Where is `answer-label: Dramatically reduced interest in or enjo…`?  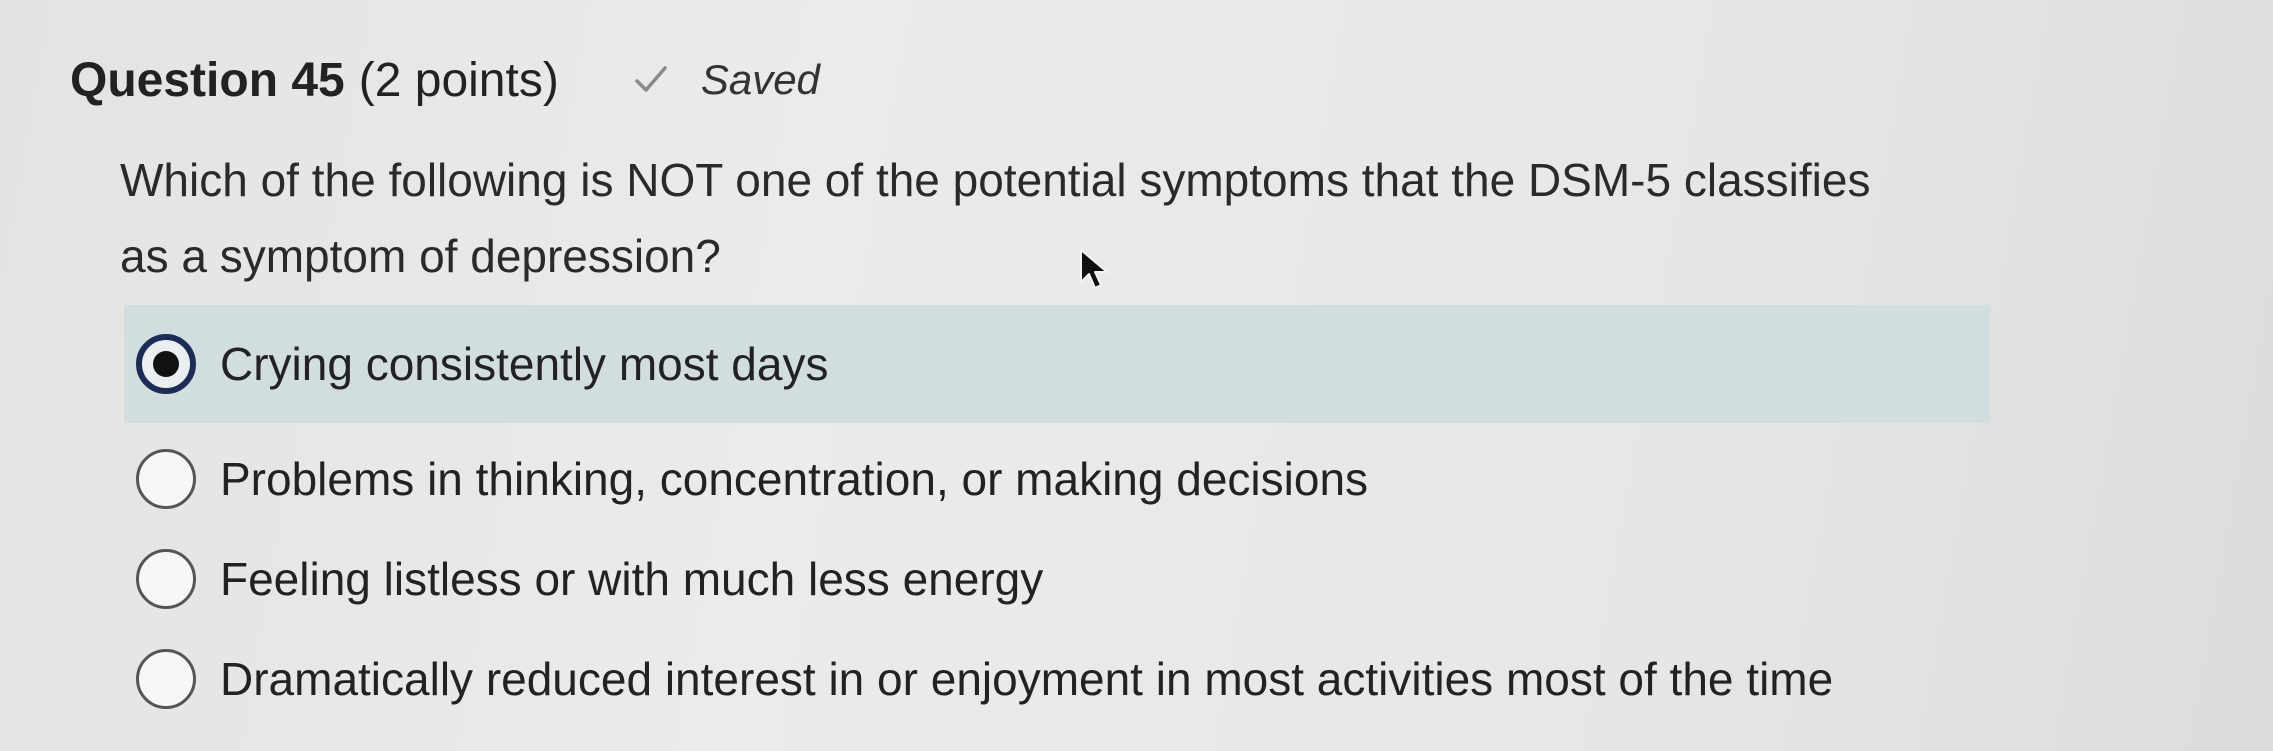
answer-label: Dramatically reduced interest in or enjo… is located at coordinates (1026, 679).